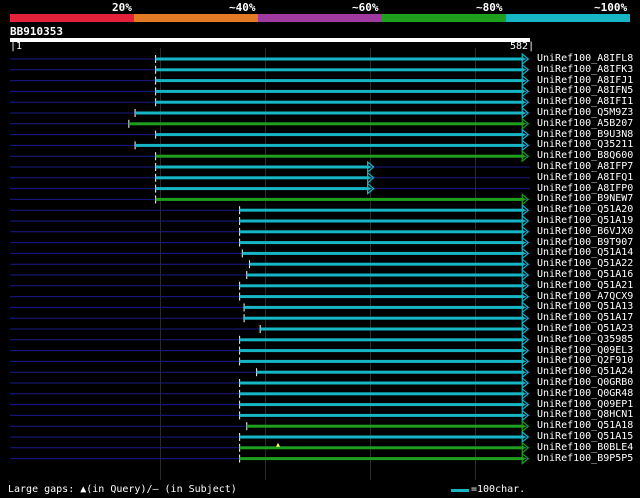  I want to click on query-gap-marker, so click(278, 444).